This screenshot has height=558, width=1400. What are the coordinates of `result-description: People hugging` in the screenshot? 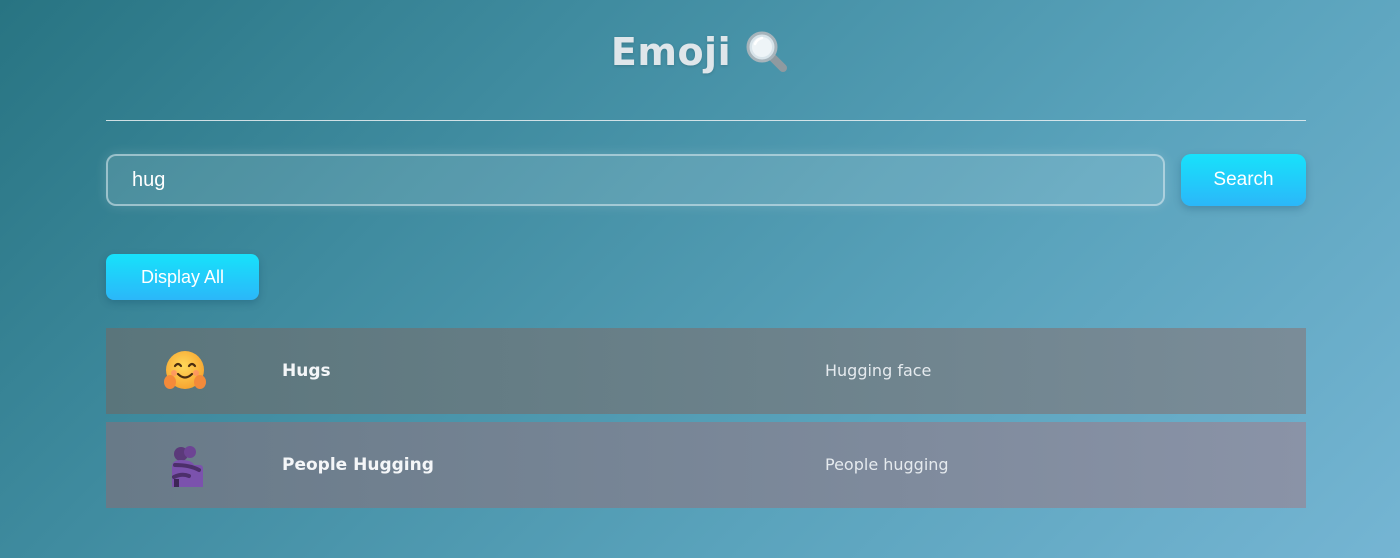 It's located at (887, 464).